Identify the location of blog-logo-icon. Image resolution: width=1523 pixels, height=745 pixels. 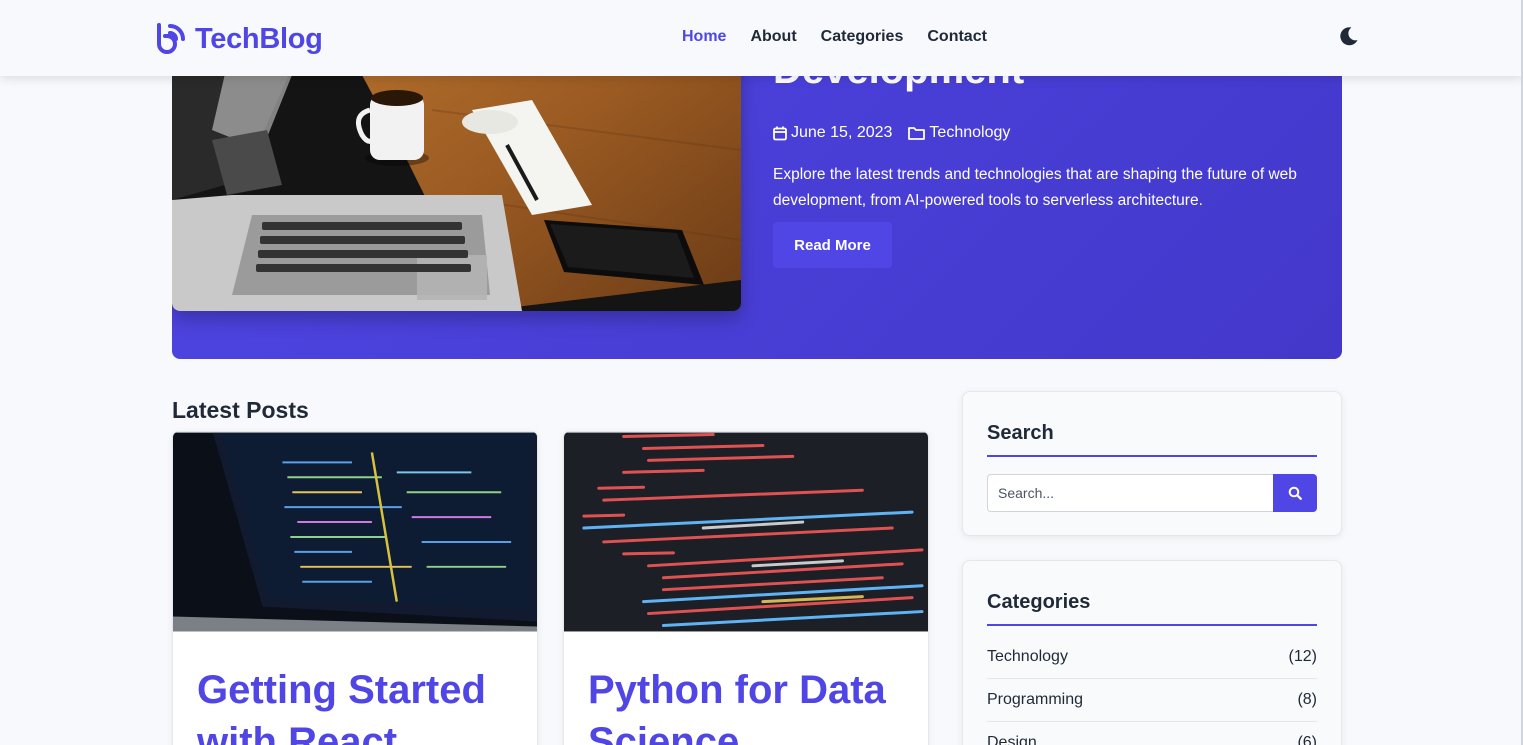
(171, 38).